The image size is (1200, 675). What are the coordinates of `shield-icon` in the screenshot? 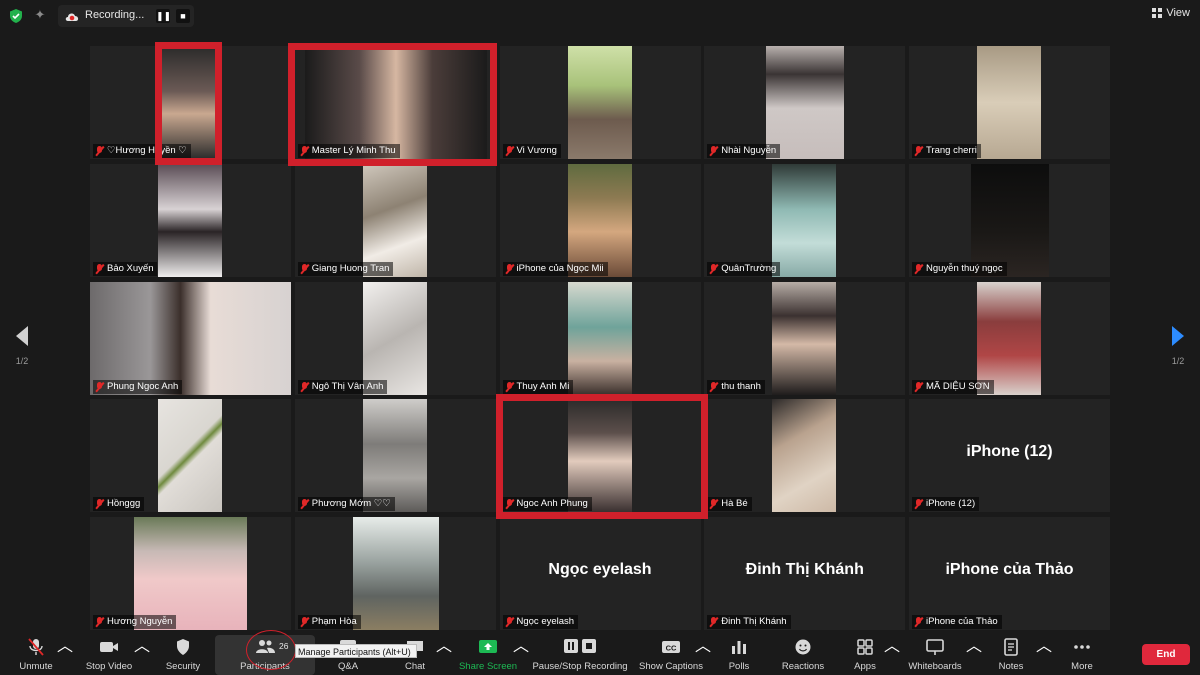 It's located at (16, 16).